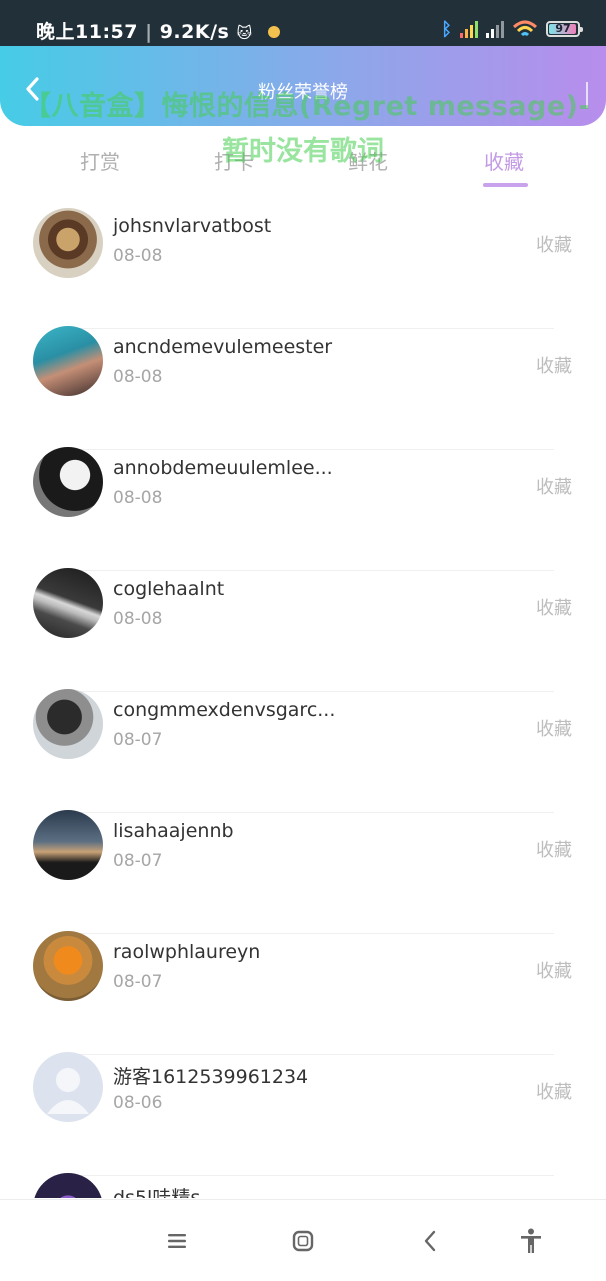  Describe the element at coordinates (177, 1241) in the screenshot. I see `menu-icon` at that location.